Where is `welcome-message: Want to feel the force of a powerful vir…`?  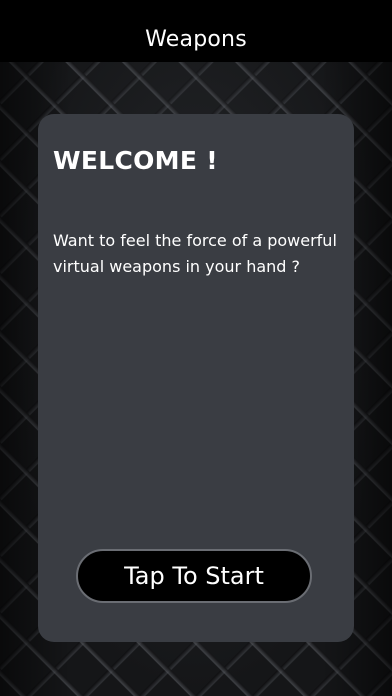 welcome-message: Want to feel the force of a powerful vir… is located at coordinates (195, 253).